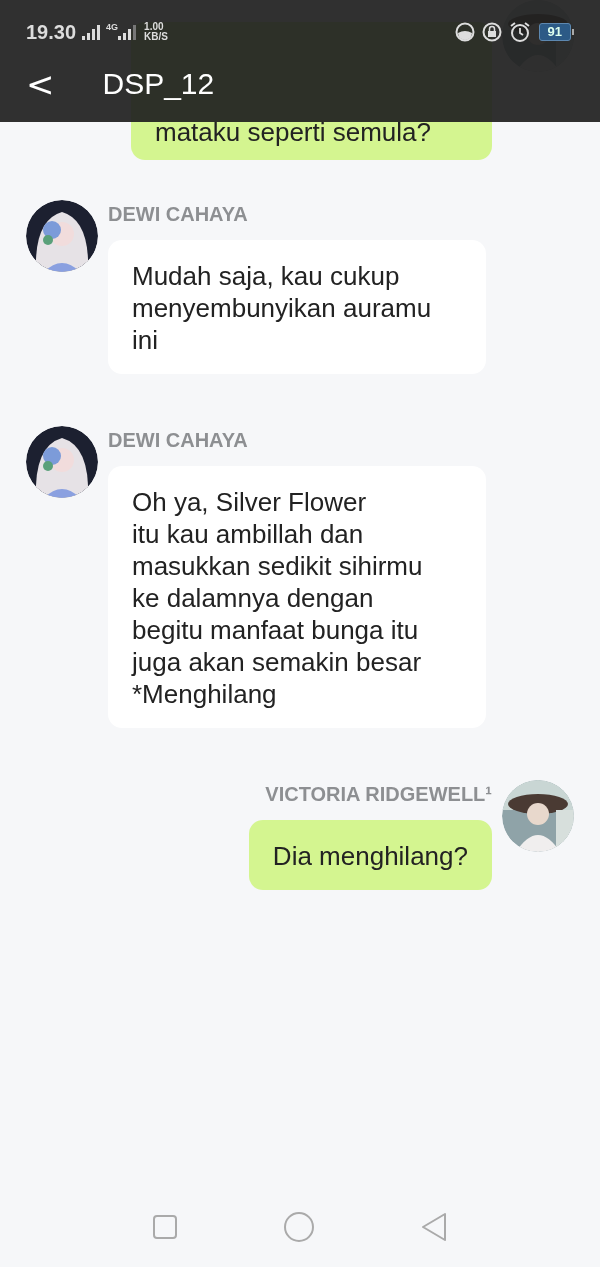  What do you see at coordinates (297, 307) in the screenshot?
I see `message-bubble: Mudah saja, kau cukup menyembunyikan auramu ini` at bounding box center [297, 307].